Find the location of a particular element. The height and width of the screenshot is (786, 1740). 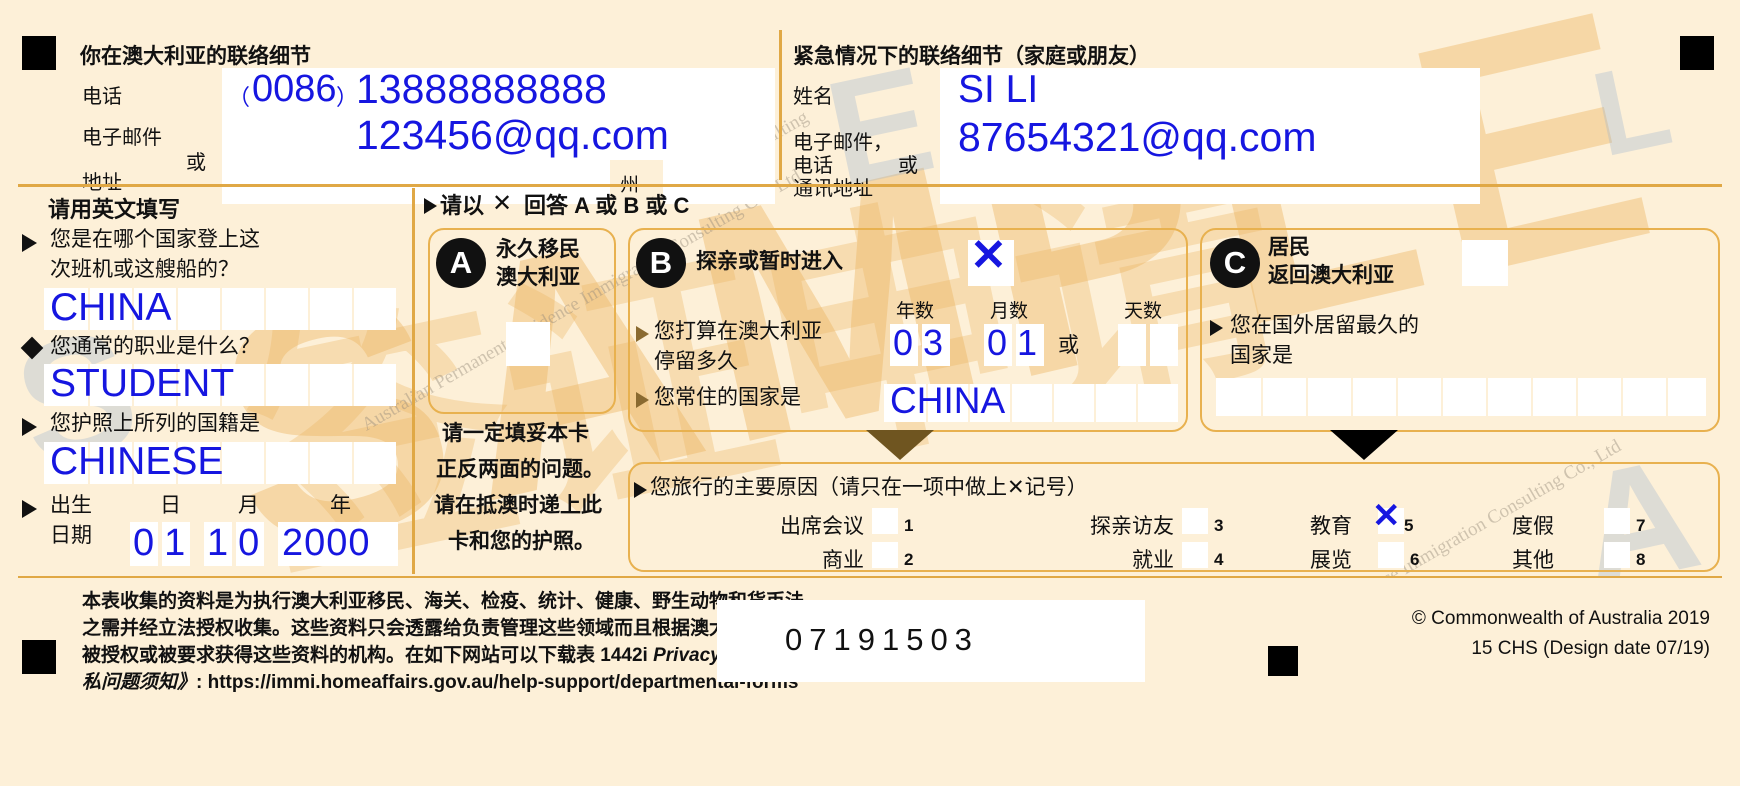

note-line1: 请一定填妥本卡 is located at coordinates (515, 433).